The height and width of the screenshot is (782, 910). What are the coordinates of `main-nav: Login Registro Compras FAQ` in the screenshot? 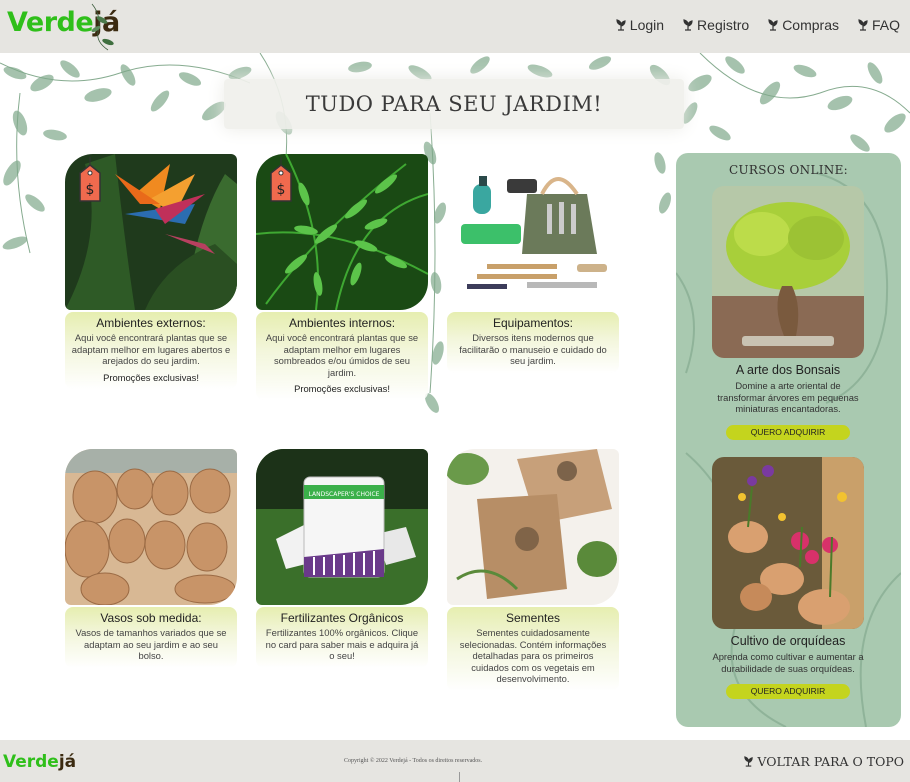 It's located at (757, 25).